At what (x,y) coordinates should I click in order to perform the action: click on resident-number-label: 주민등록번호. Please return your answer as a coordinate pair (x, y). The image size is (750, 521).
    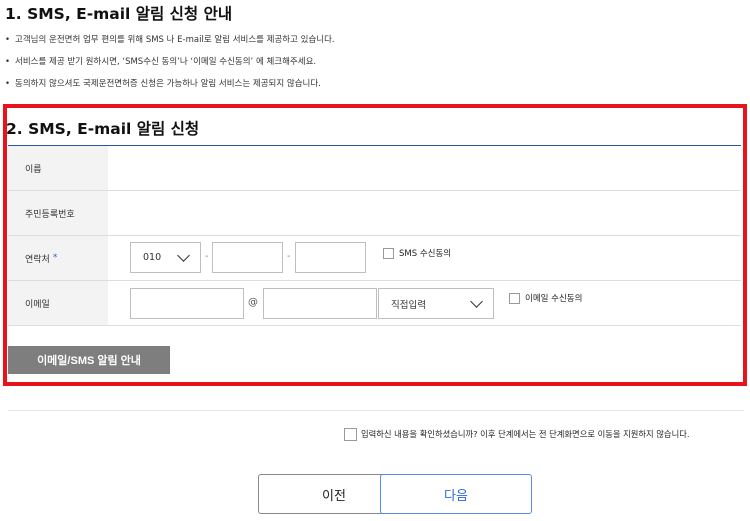
    Looking at the image, I should click on (58, 213).